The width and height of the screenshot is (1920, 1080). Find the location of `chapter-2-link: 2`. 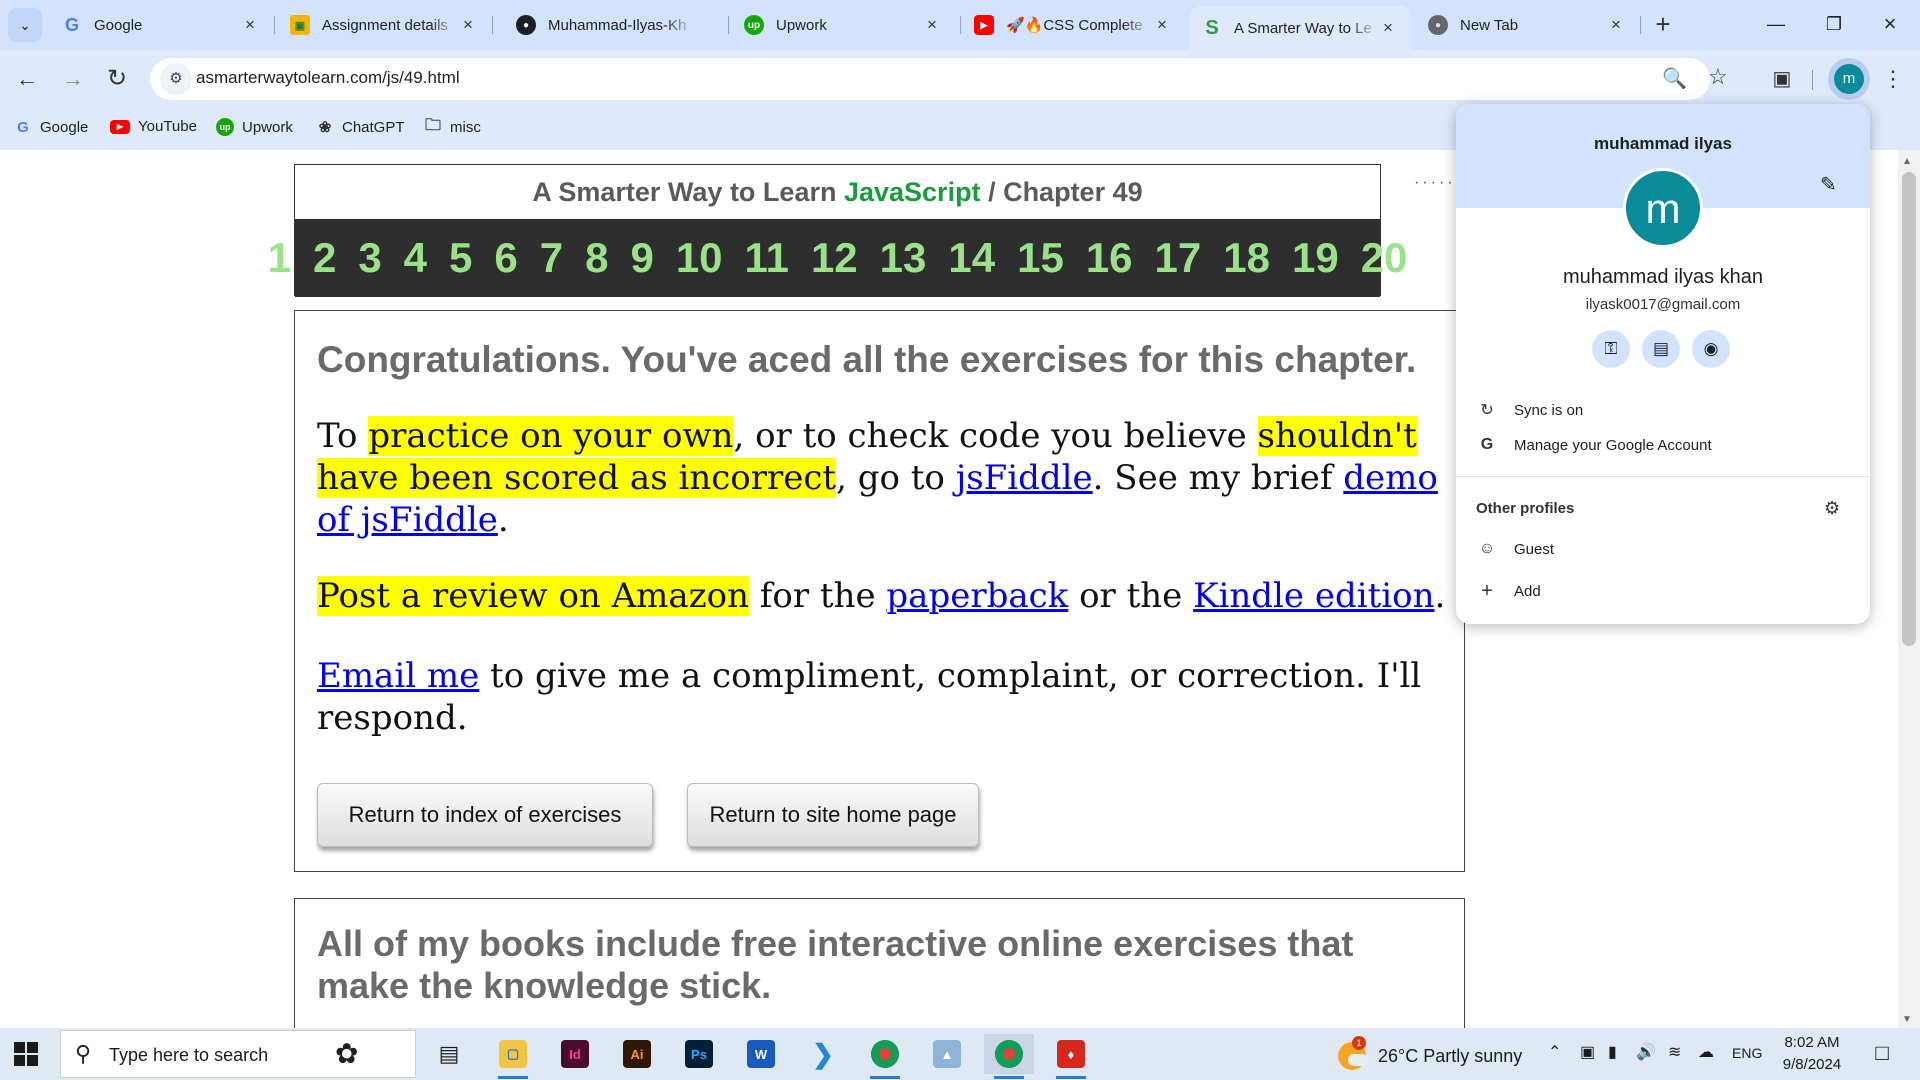

chapter-2-link: 2 is located at coordinates (324, 258).